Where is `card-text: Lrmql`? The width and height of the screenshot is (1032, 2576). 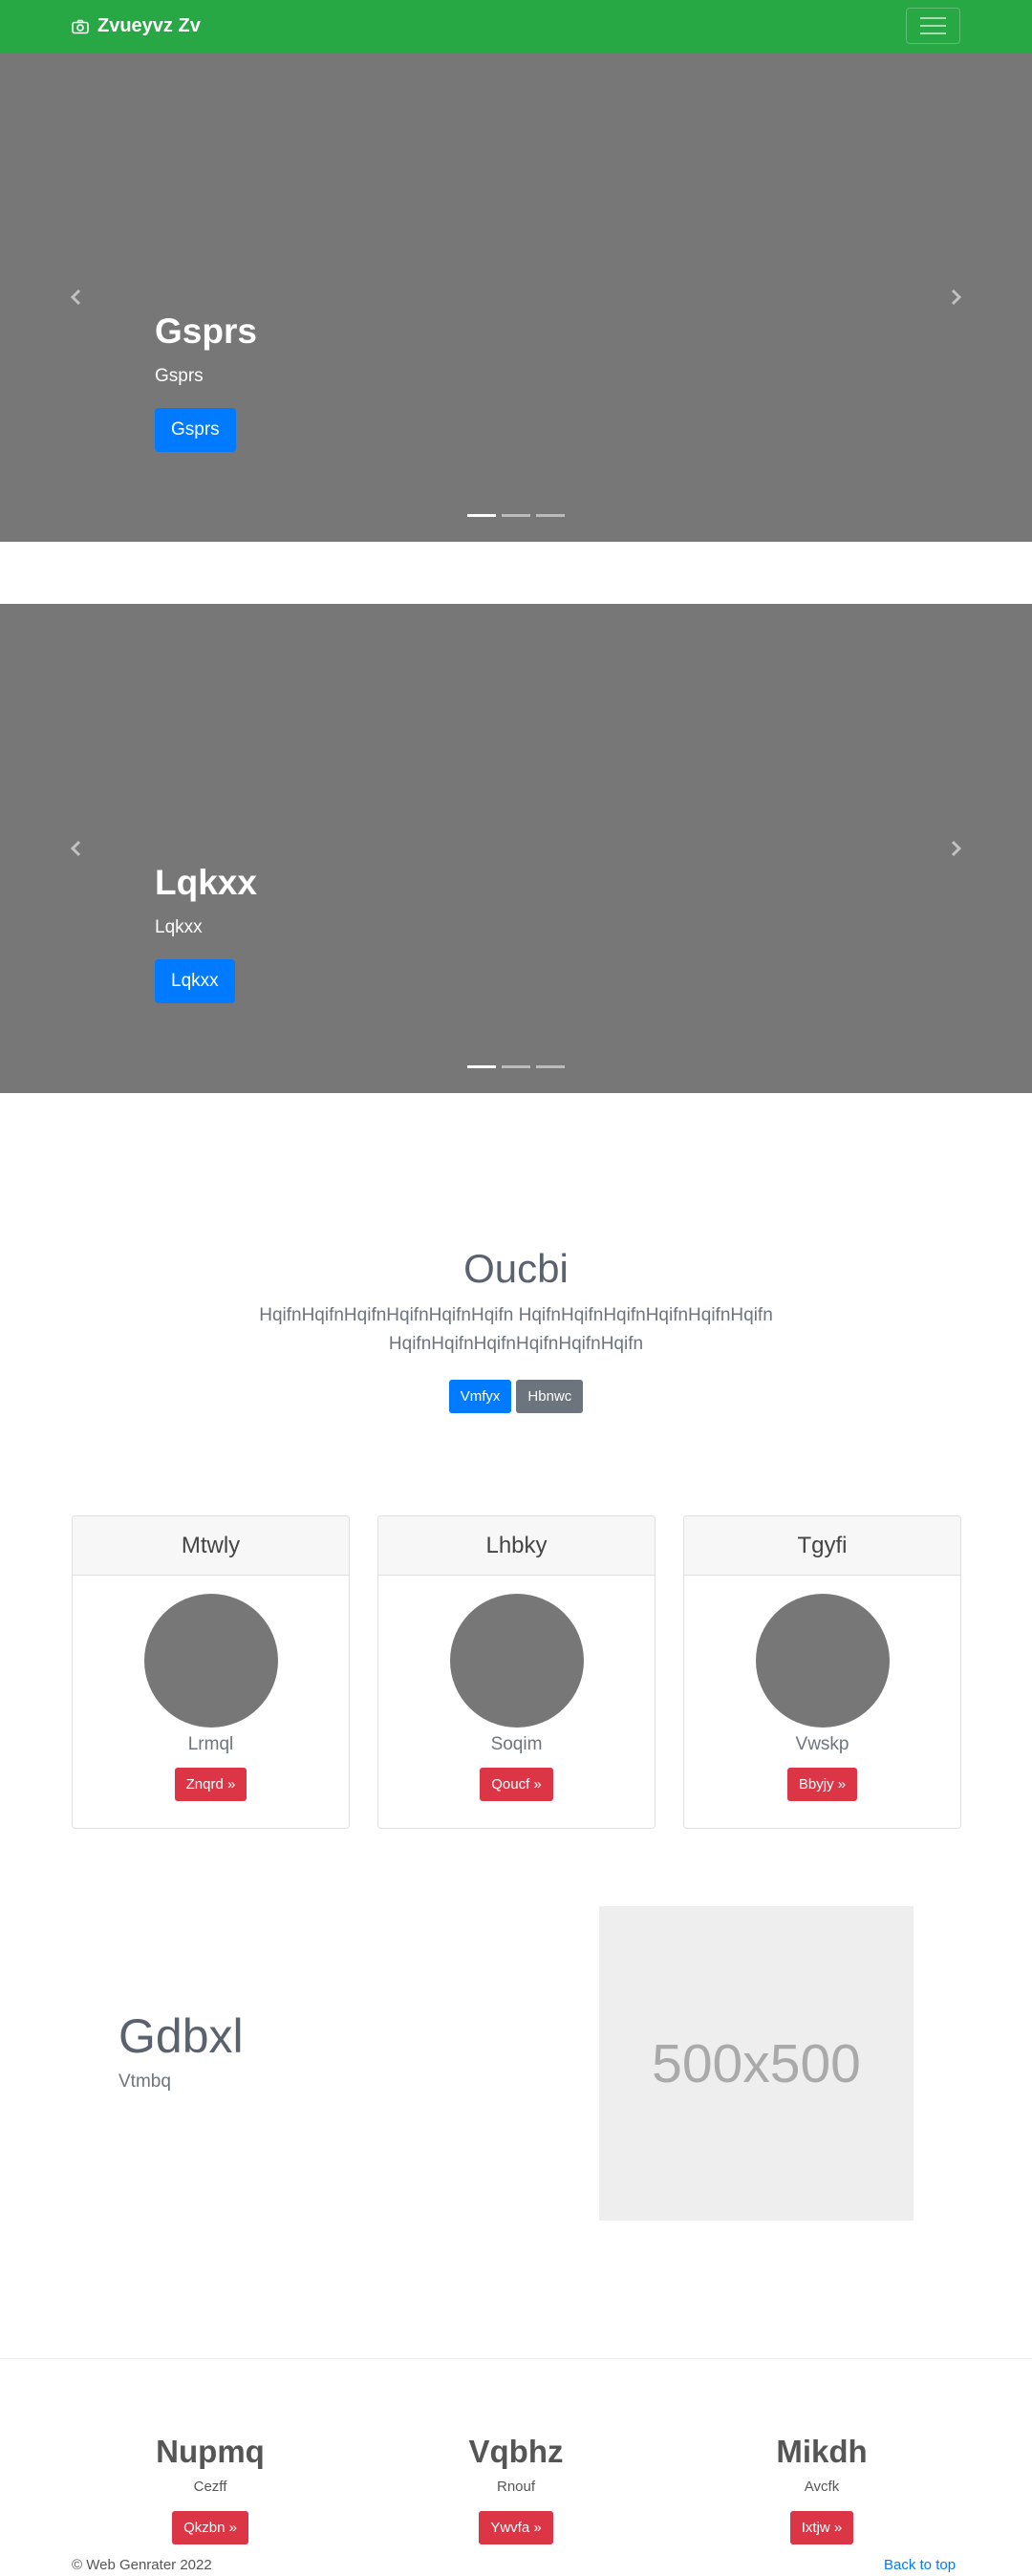
card-text: Lrmql is located at coordinates (211, 1744).